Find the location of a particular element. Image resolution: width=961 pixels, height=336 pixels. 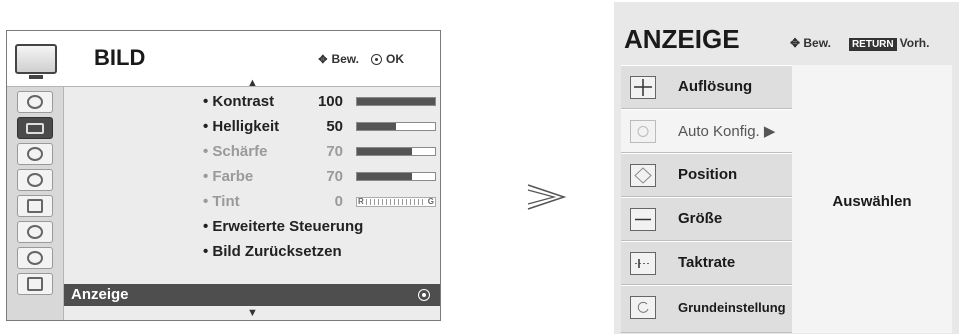

input-icon is located at coordinates (35, 258).